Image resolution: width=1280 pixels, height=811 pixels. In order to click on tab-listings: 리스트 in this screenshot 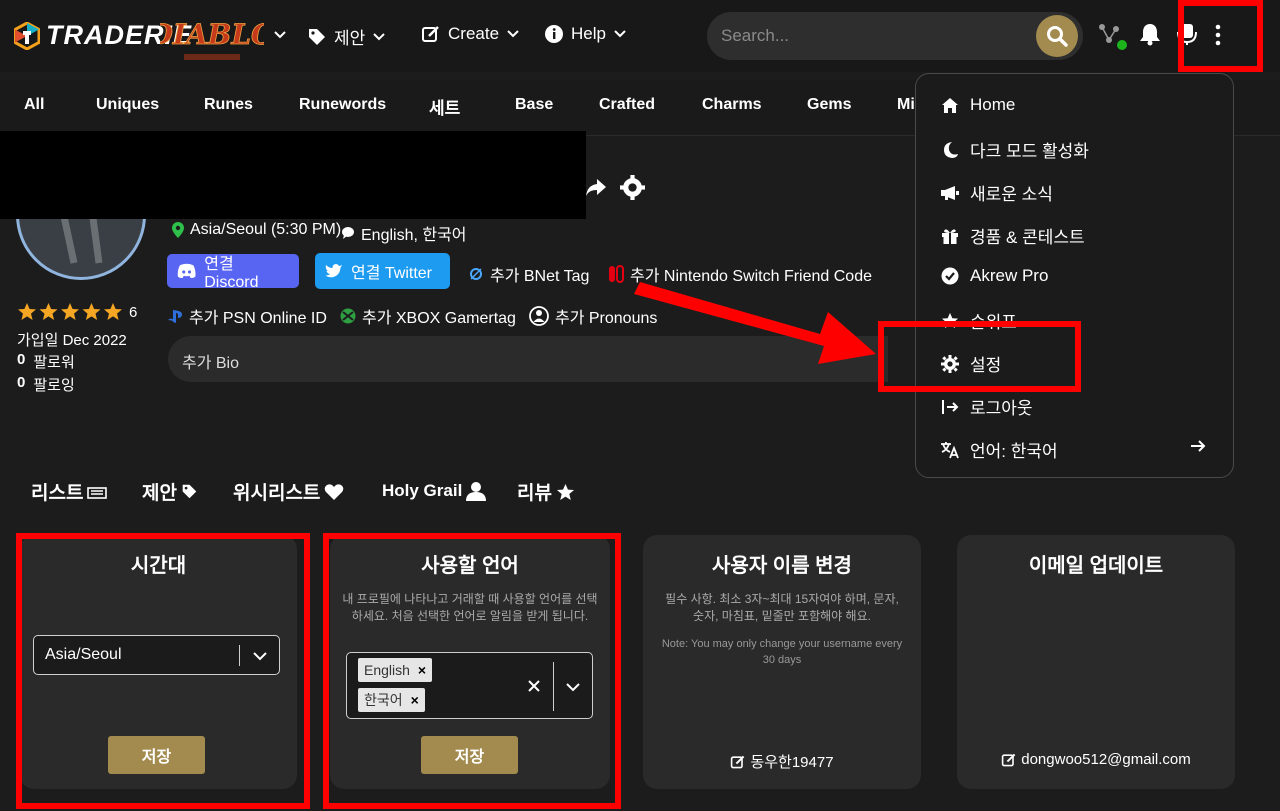, I will do `click(69, 491)`.